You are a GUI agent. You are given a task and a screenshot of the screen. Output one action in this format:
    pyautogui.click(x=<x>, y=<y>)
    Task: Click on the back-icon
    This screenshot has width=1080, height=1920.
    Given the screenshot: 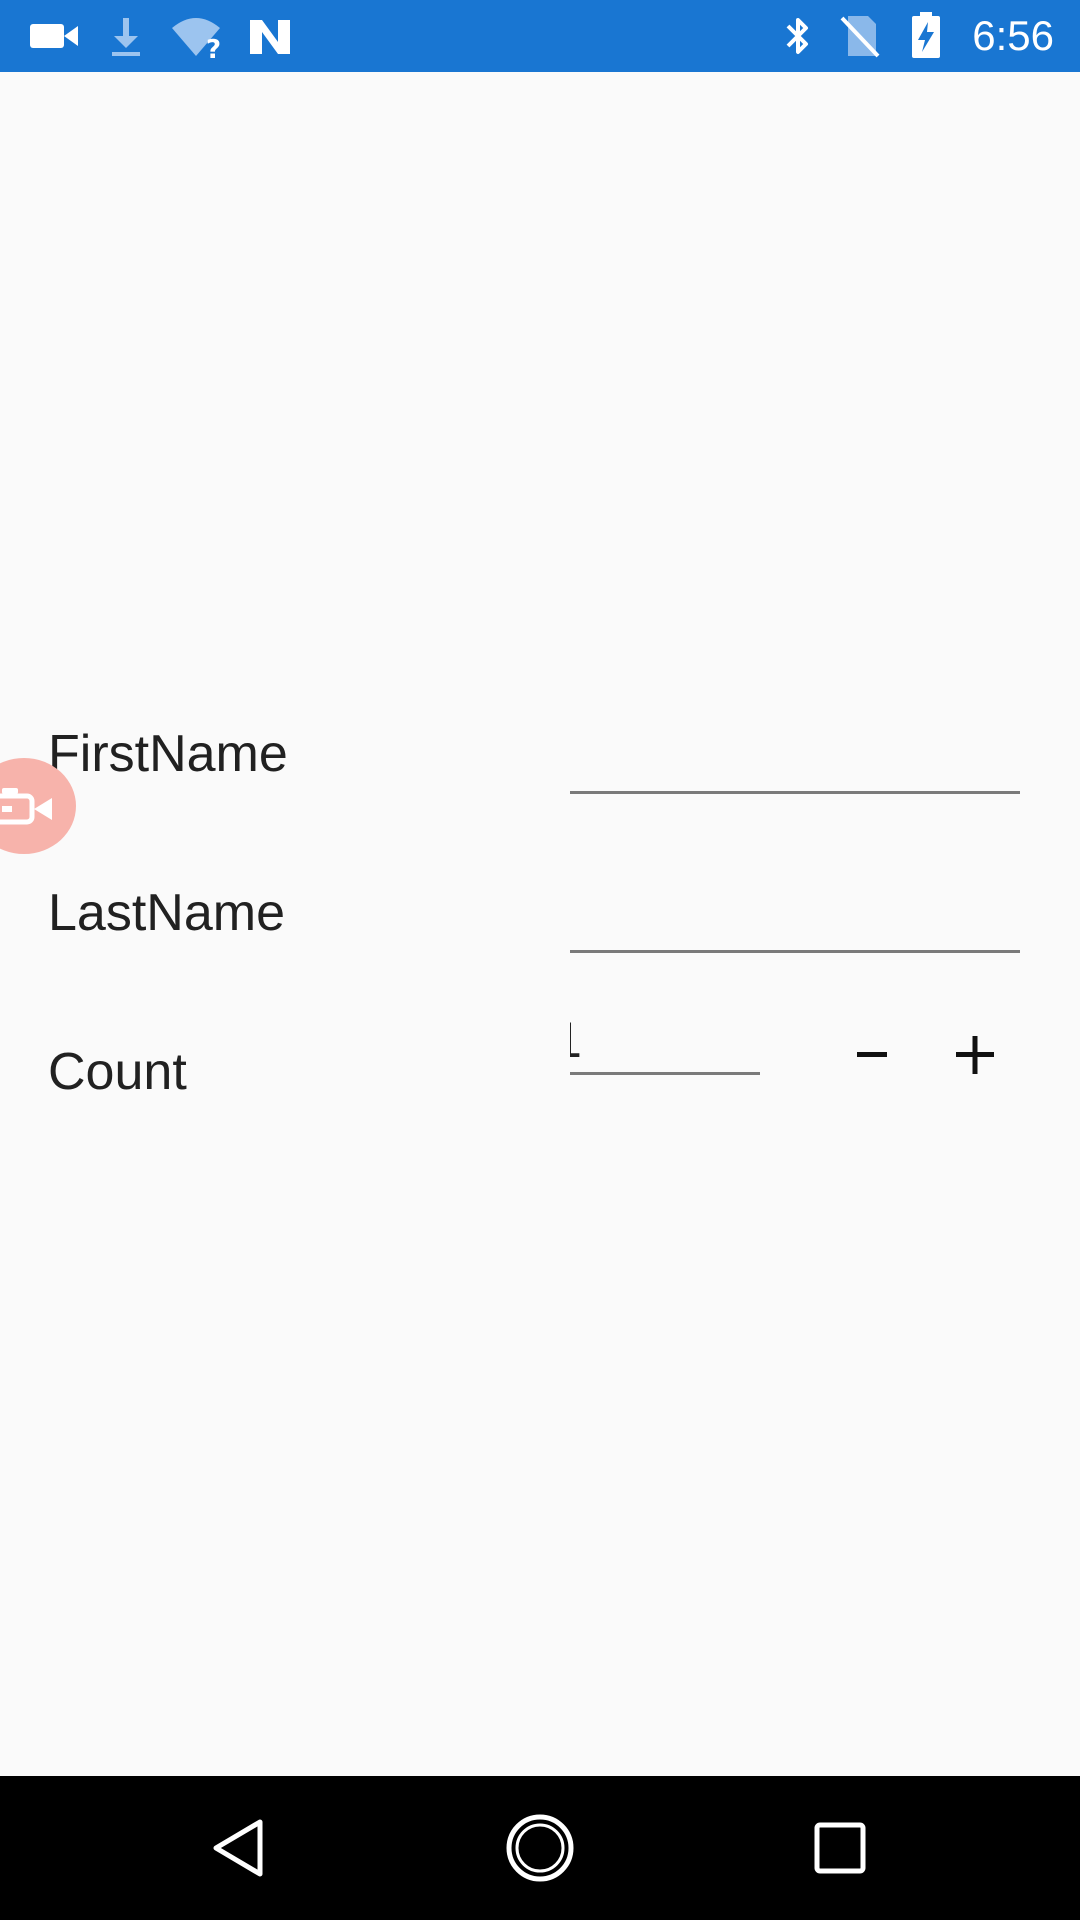 What is the action you would take?
    pyautogui.click(x=238, y=1848)
    